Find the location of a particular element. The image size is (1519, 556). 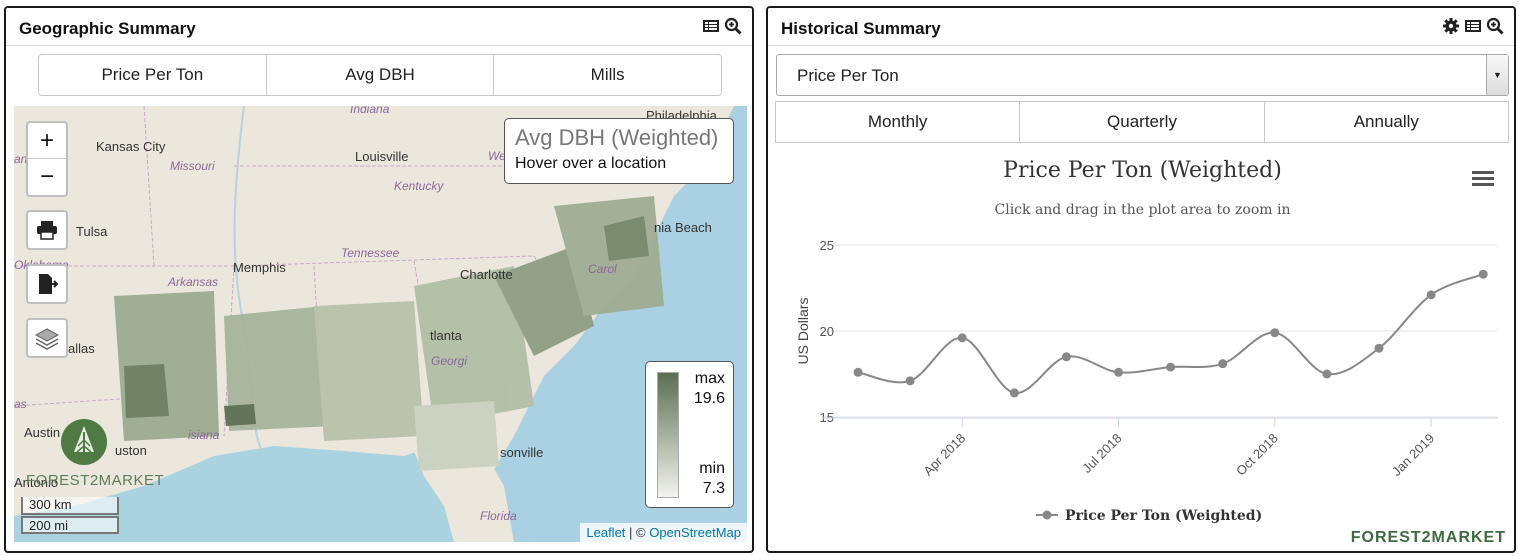

map-label-louisville: Louisville is located at coordinates (382, 156).